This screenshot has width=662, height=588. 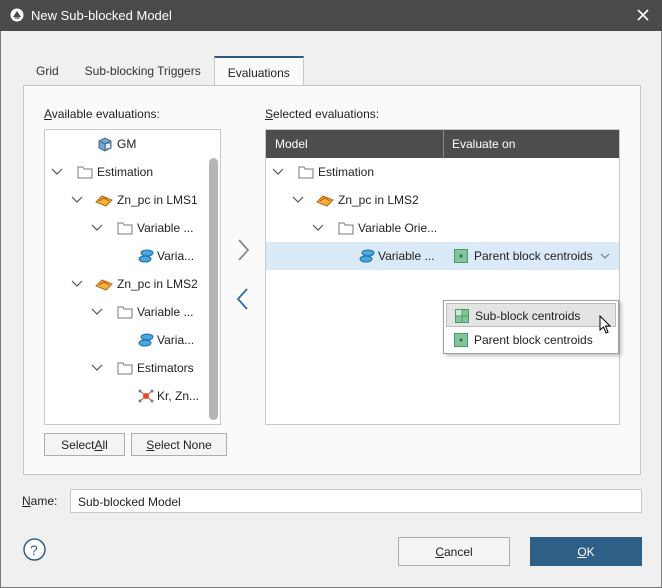 I want to click on tree-item-label: Estimation, so click(x=125, y=172).